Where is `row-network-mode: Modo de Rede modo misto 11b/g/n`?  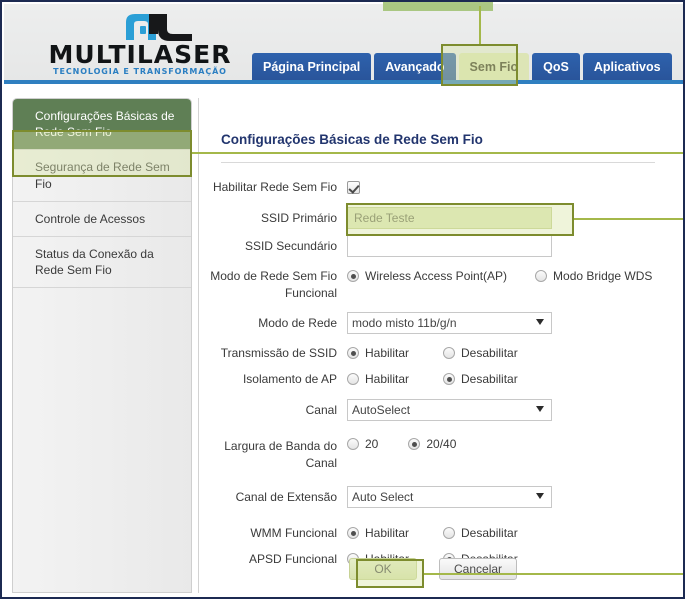
row-network-mode: Modo de Rede modo misto 11b/g/n is located at coordinates (438, 323).